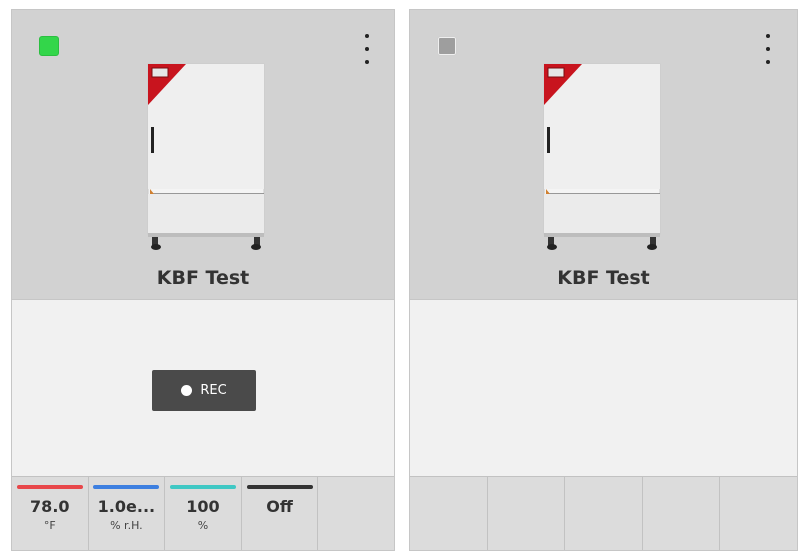  I want to click on tile-unit: °F, so click(49, 525).